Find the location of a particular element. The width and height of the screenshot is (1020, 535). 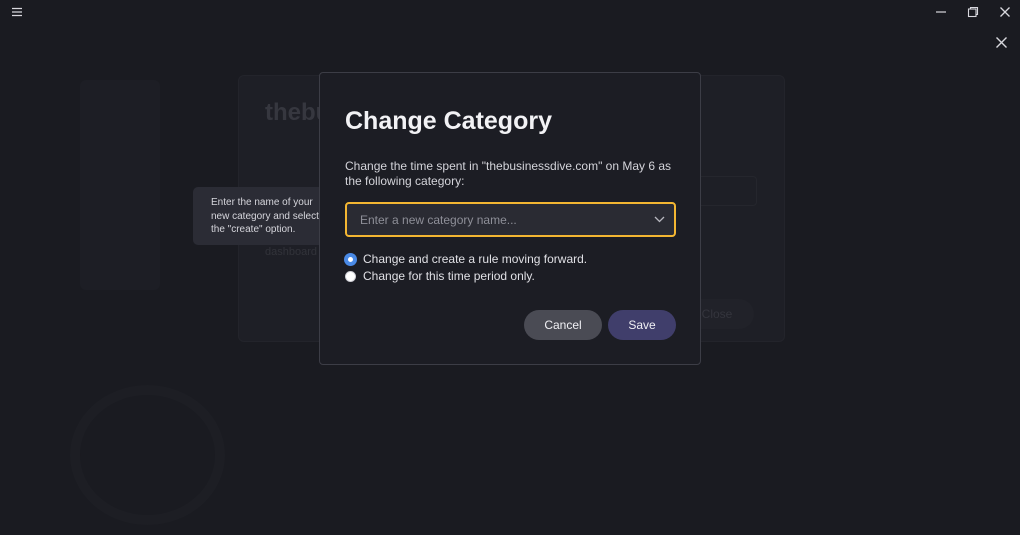

chevron-down-icon is located at coordinates (659, 219).